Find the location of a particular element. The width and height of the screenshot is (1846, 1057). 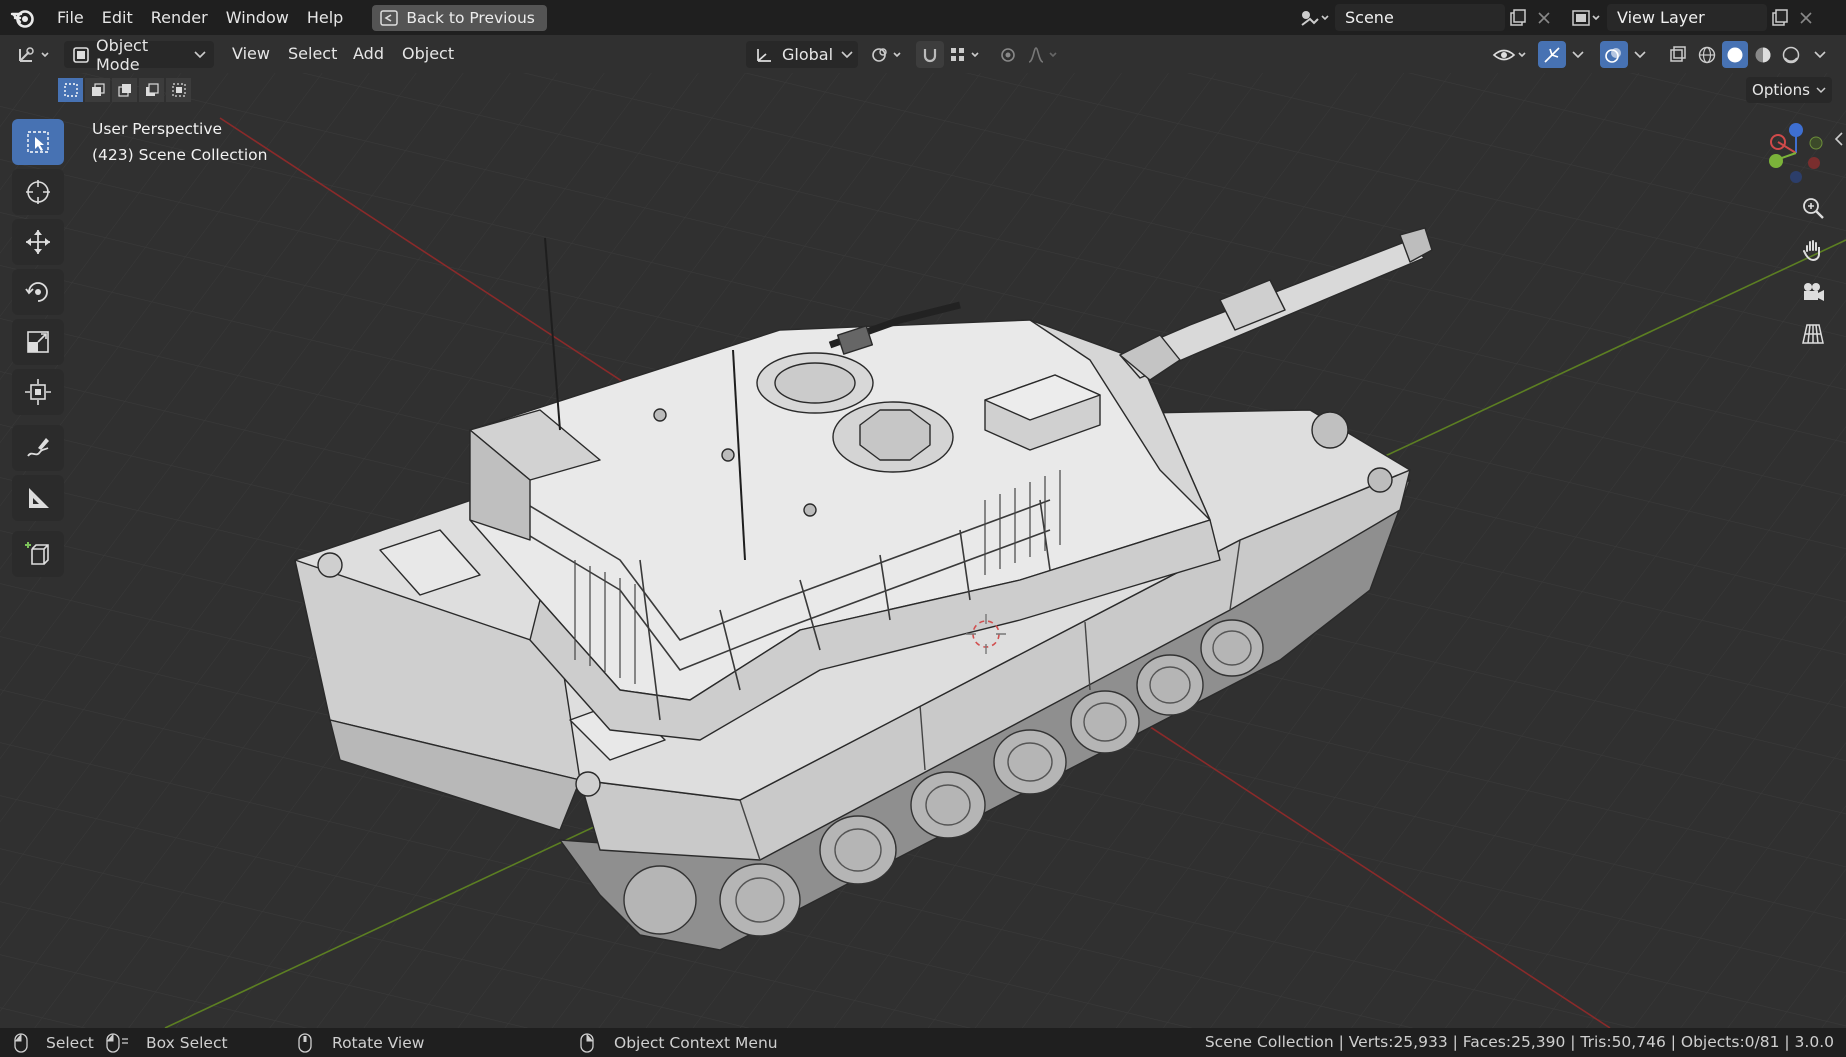

move-icon is located at coordinates (38, 242).